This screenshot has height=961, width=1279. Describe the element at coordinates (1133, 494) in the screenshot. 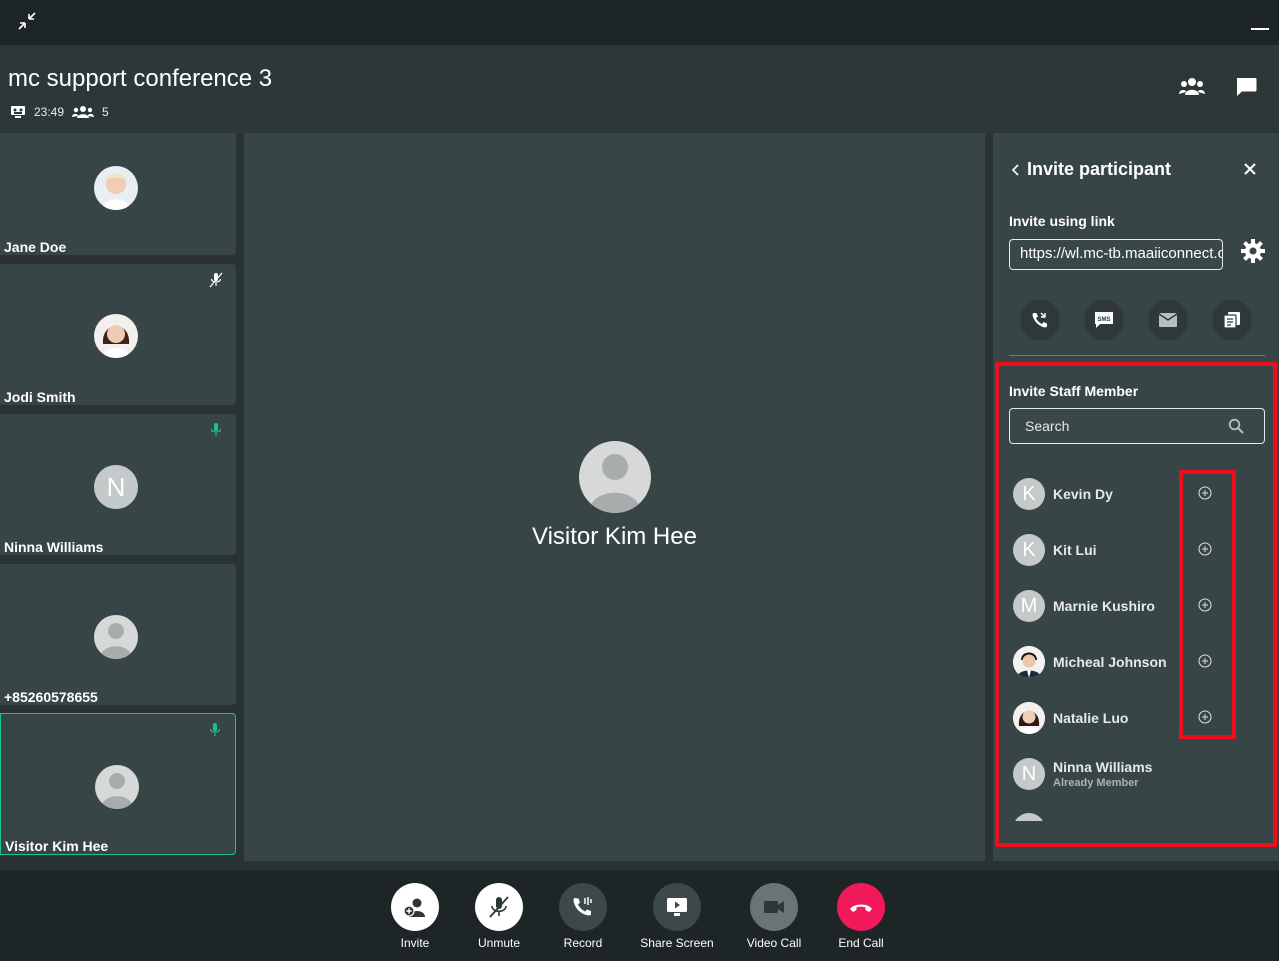

I see `staff-item: K Kevin Dy` at that location.